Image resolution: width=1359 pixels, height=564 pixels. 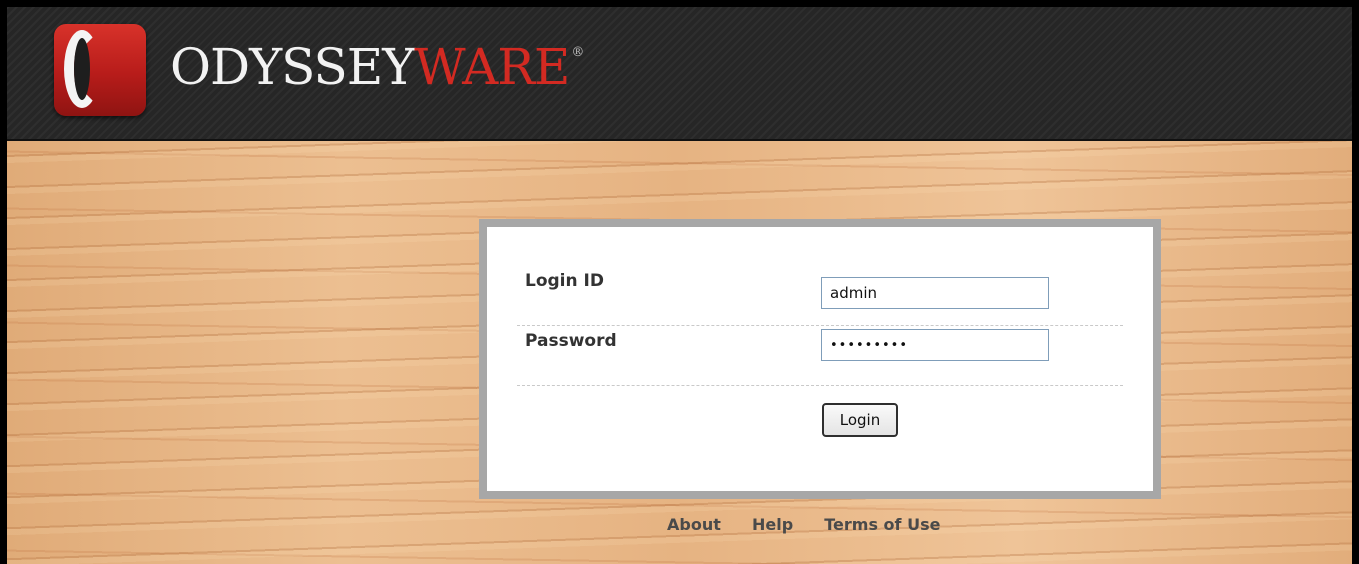 What do you see at coordinates (492, 67) in the screenshot?
I see `brand-name-part2: WARE` at bounding box center [492, 67].